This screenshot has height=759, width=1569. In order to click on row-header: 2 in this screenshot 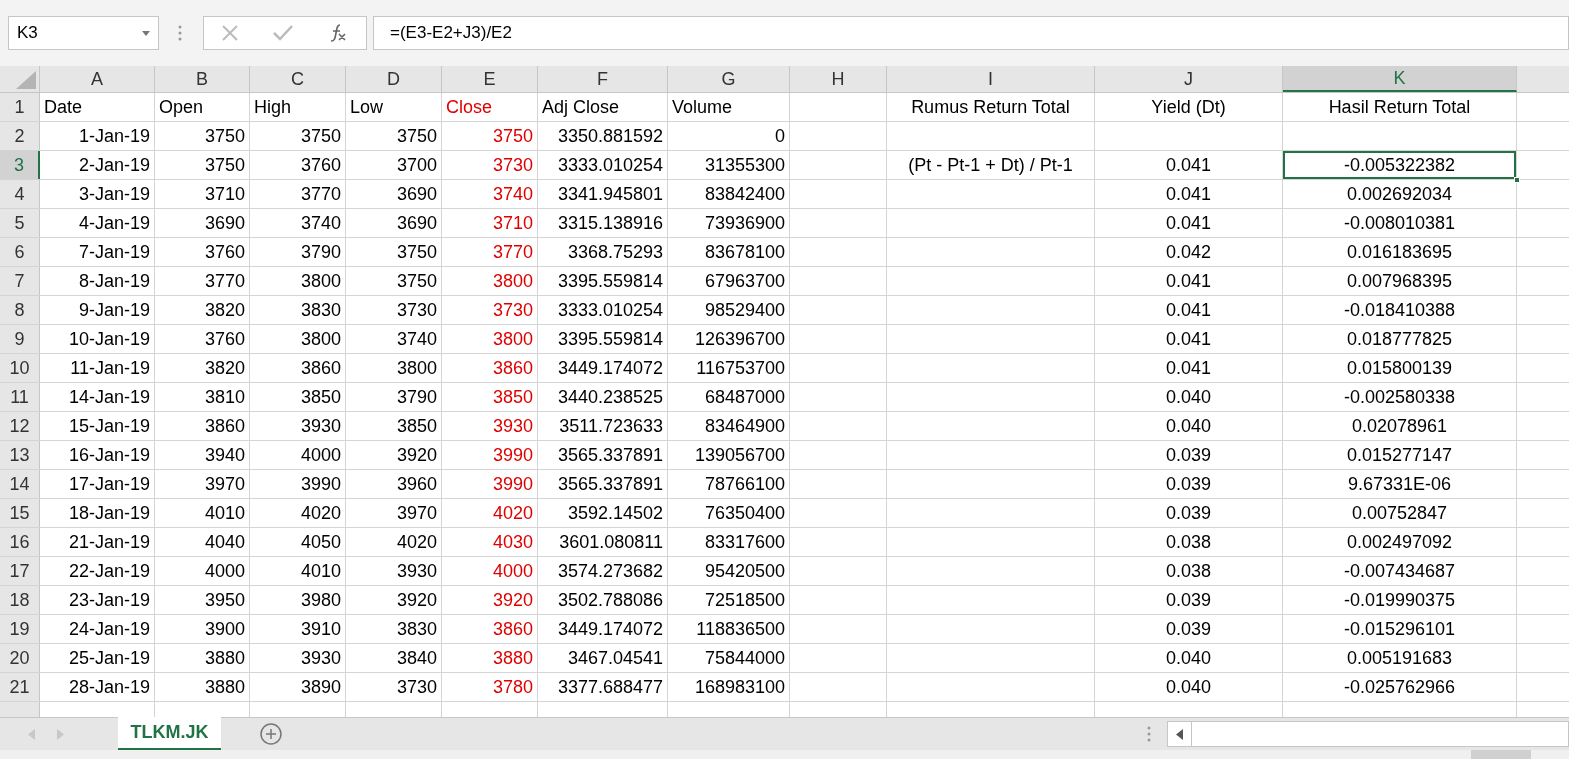, I will do `click(20, 136)`.